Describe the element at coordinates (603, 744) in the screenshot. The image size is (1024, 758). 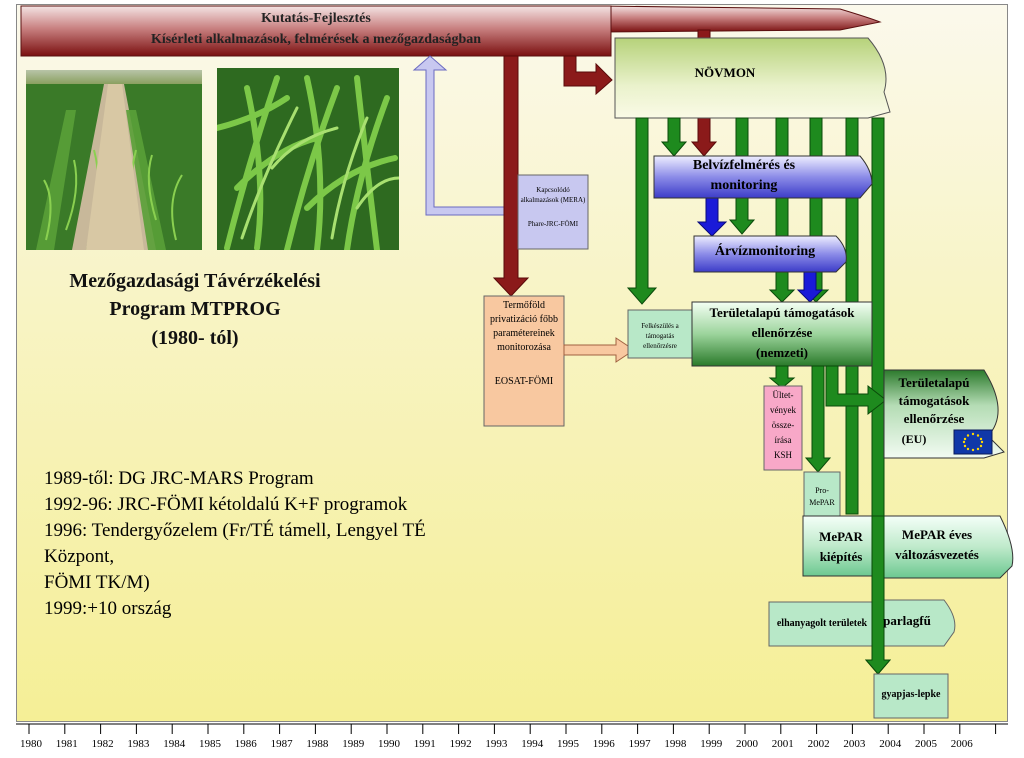
I see `timeline-year: 1996` at that location.